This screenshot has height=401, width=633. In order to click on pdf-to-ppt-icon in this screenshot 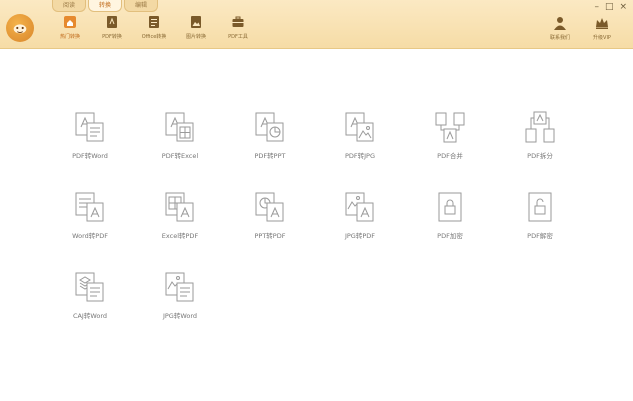, I will do `click(269, 127)`.